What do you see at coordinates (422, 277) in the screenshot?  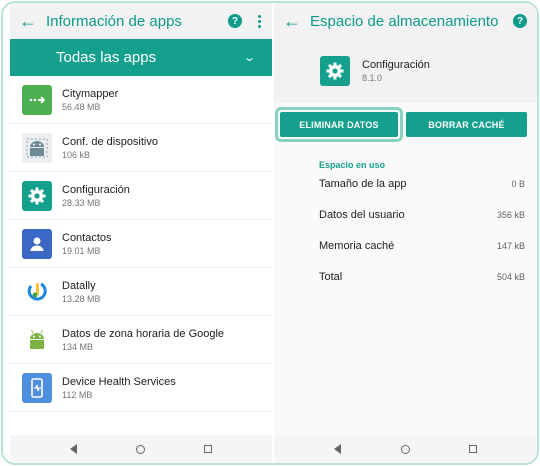 I see `stat-row-total: Total 504 kB` at bounding box center [422, 277].